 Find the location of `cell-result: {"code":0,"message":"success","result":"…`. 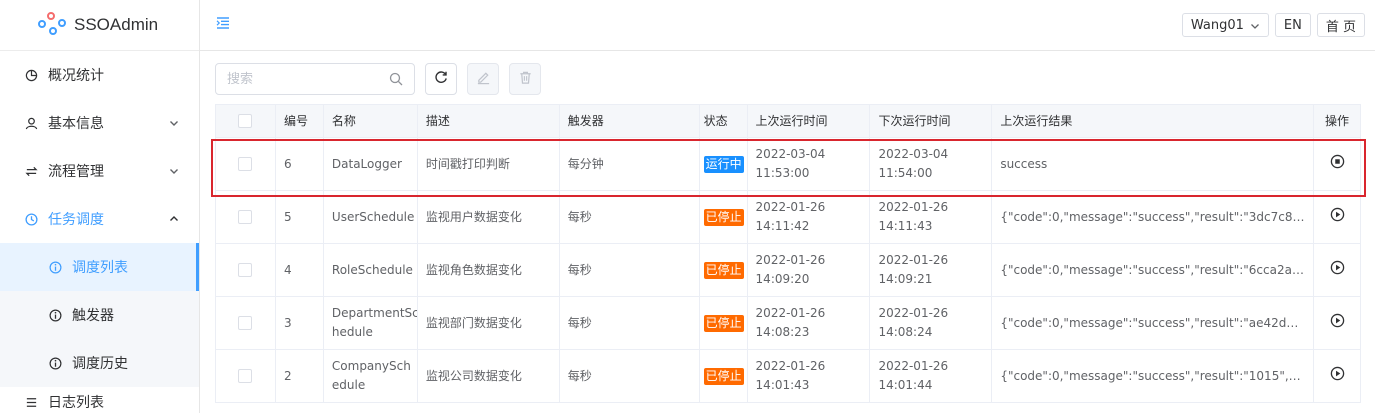

cell-result: {"code":0,"message":"success","result":"… is located at coordinates (1153, 217).